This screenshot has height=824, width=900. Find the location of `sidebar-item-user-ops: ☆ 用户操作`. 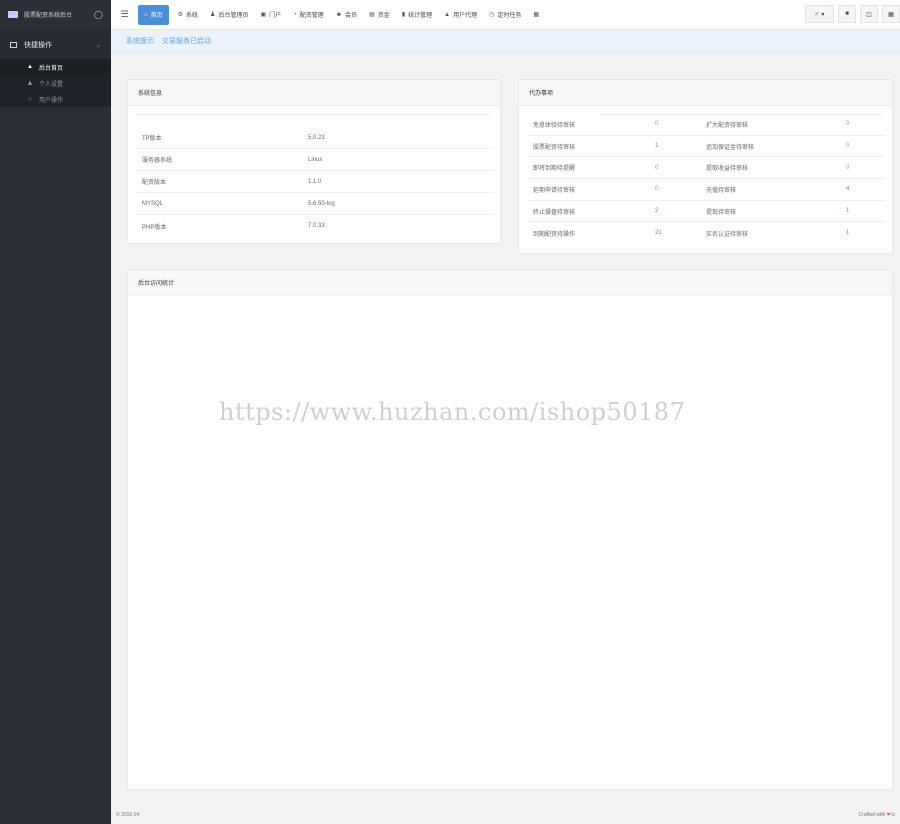

sidebar-item-user-ops: ☆ 用户操作 is located at coordinates (55, 99).